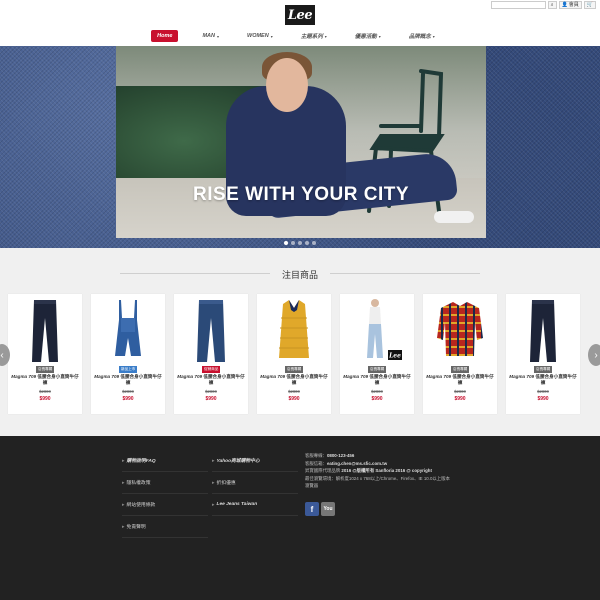  What do you see at coordinates (210, 36) in the screenshot?
I see `nav-man: MAN ▾` at bounding box center [210, 36].